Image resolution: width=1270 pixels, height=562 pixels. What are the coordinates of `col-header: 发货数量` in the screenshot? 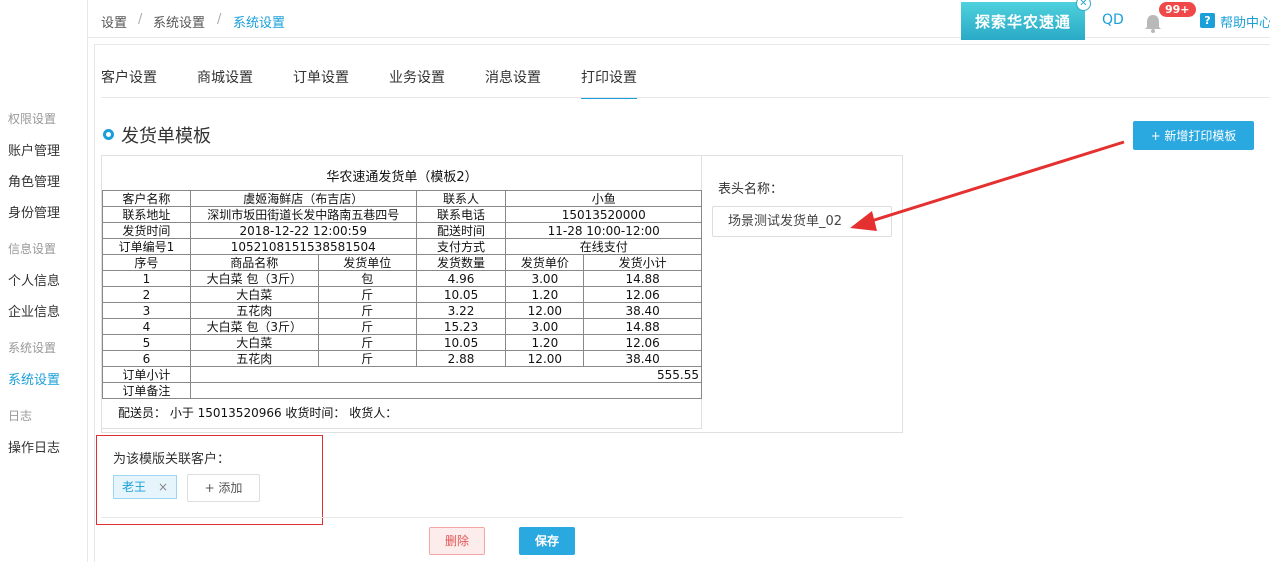 It's located at (461, 262).